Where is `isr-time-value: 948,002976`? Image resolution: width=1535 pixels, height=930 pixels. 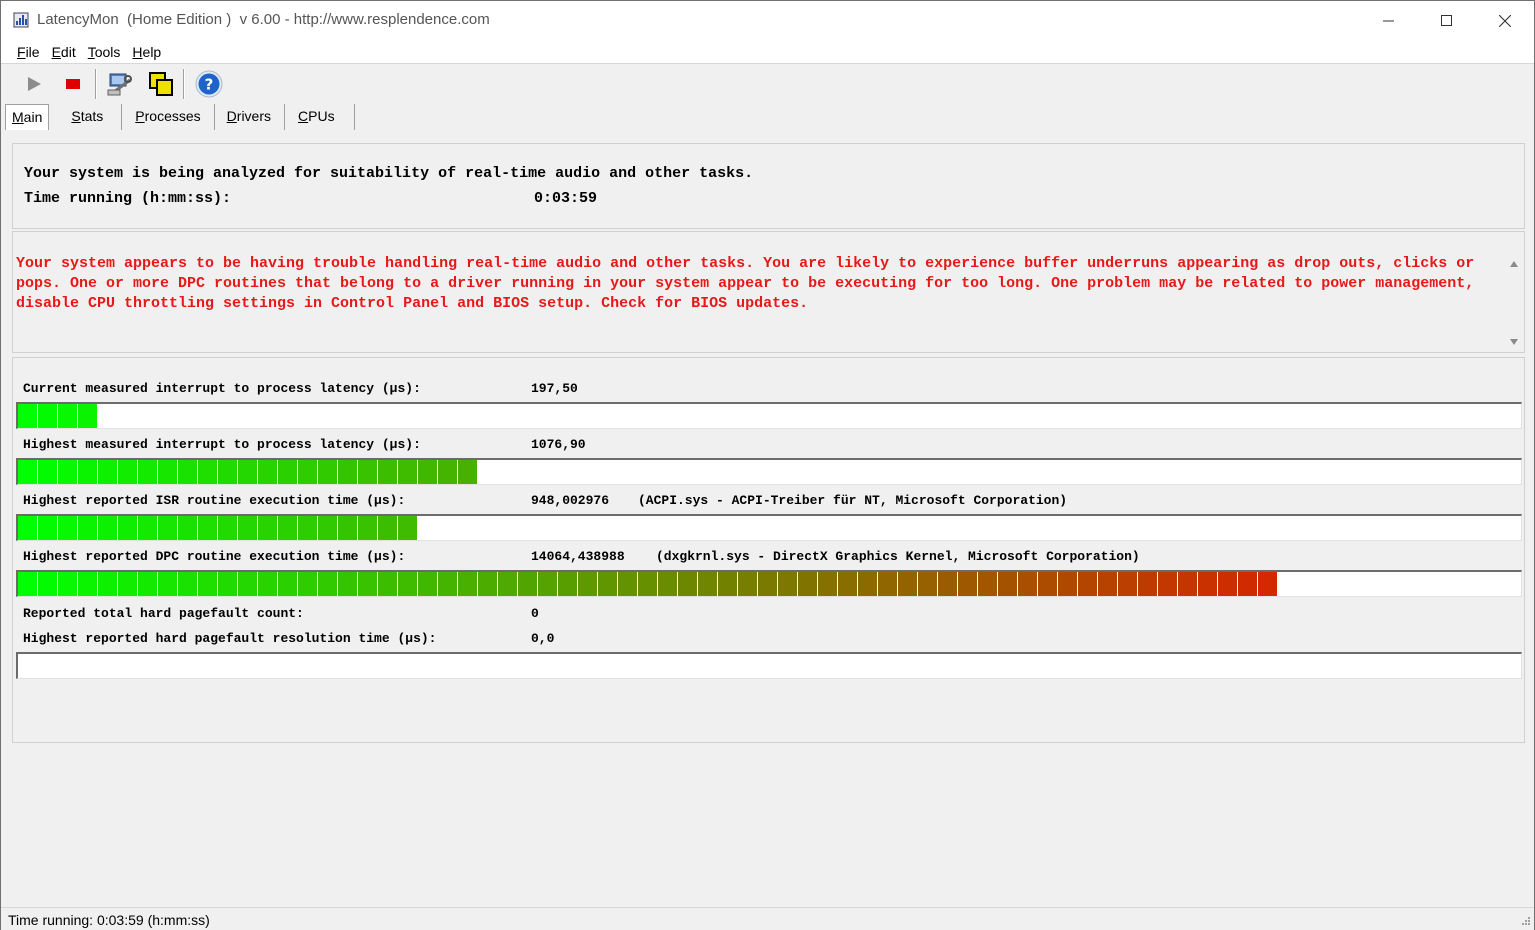
isr-time-value: 948,002976 is located at coordinates (570, 500).